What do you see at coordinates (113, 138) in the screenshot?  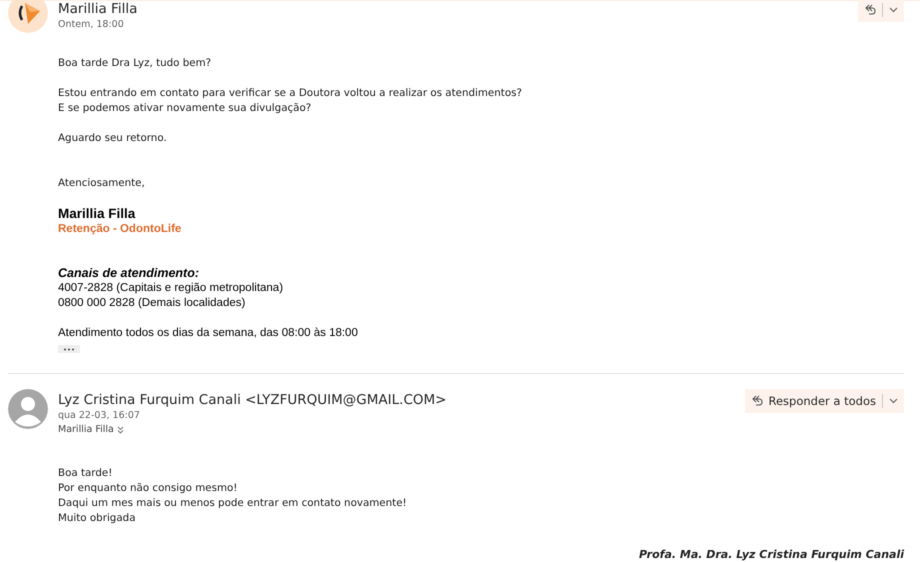 I see `body-text-line: Aguardo seu retorno.` at bounding box center [113, 138].